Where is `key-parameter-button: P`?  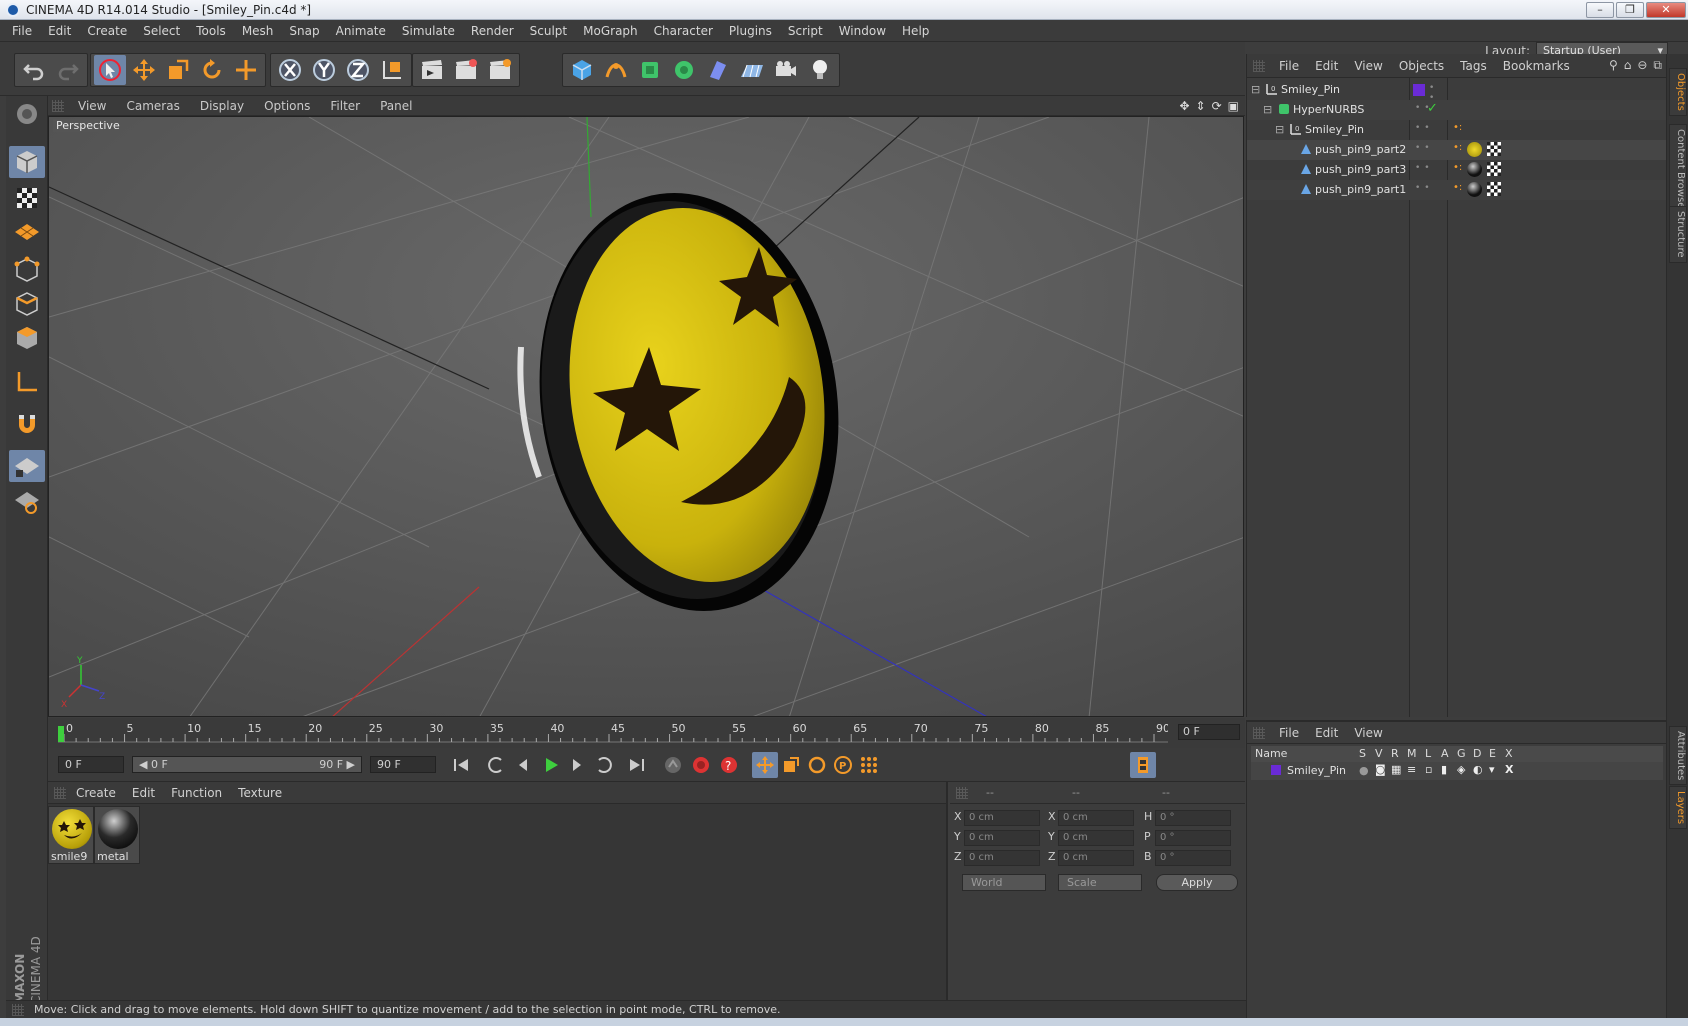 key-parameter-button: P is located at coordinates (843, 765).